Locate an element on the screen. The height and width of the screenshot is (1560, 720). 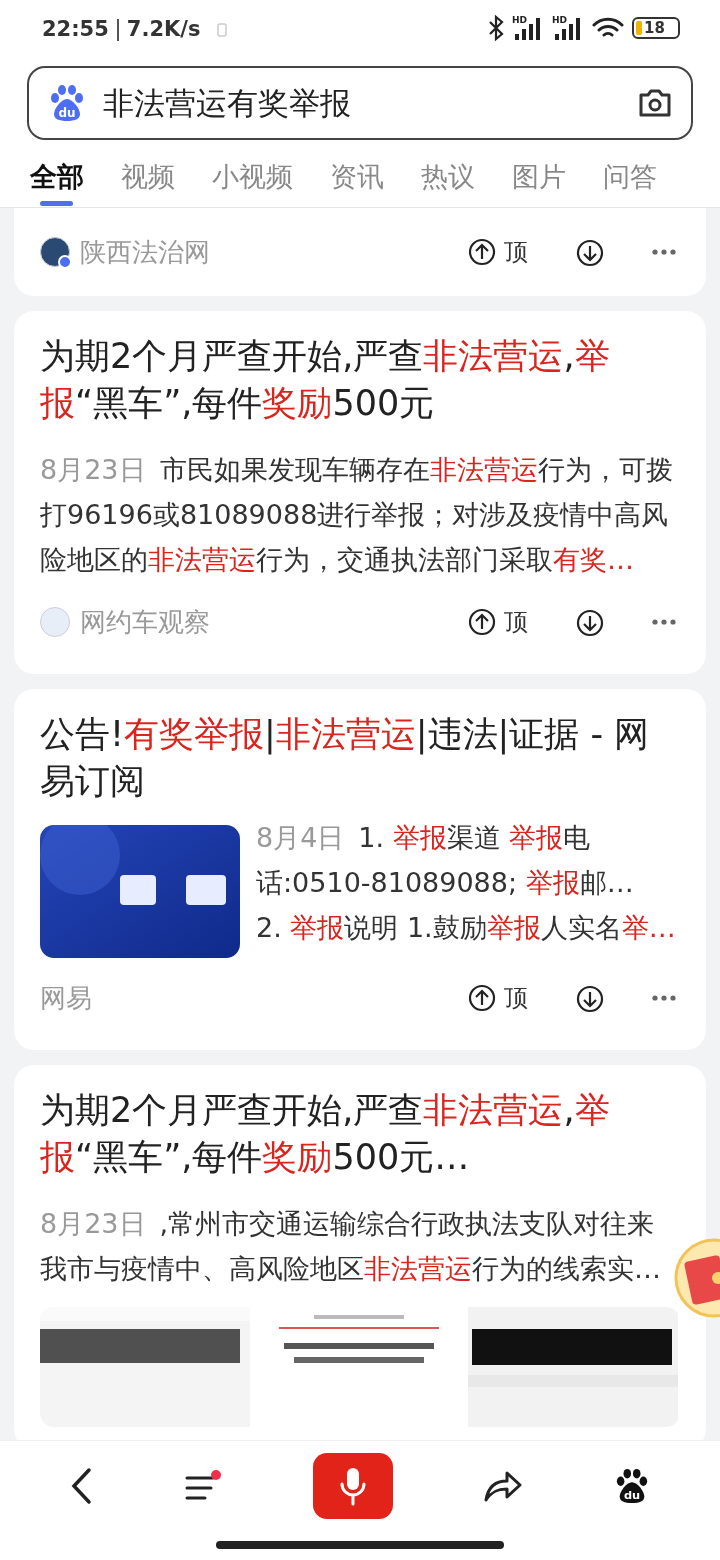
microphone-icon is located at coordinates (353, 1485).